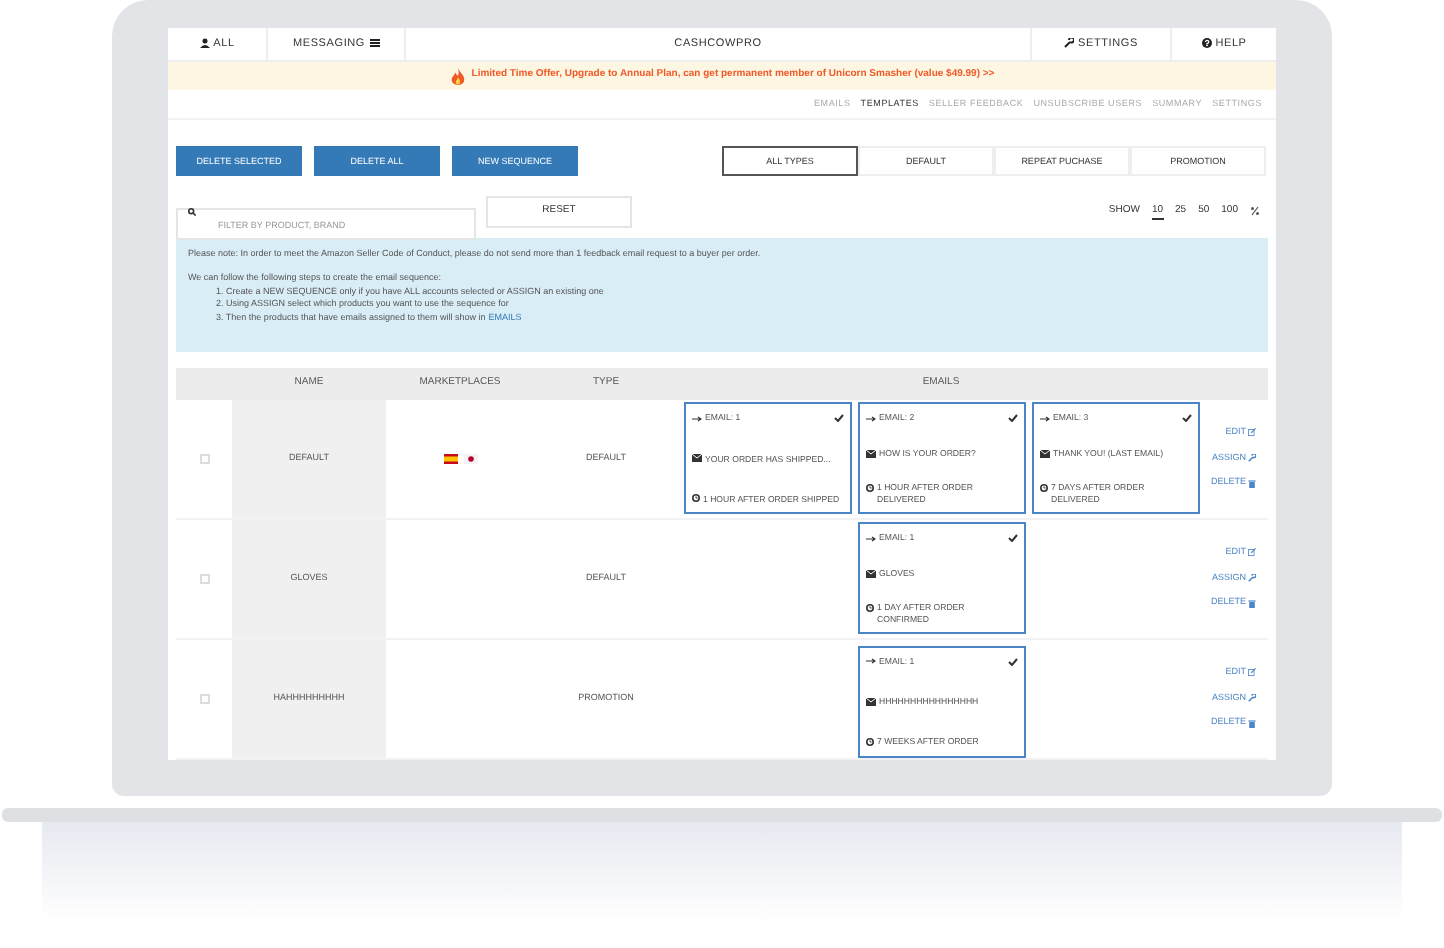  Describe the element at coordinates (457, 76) in the screenshot. I see `fire-icon` at that location.